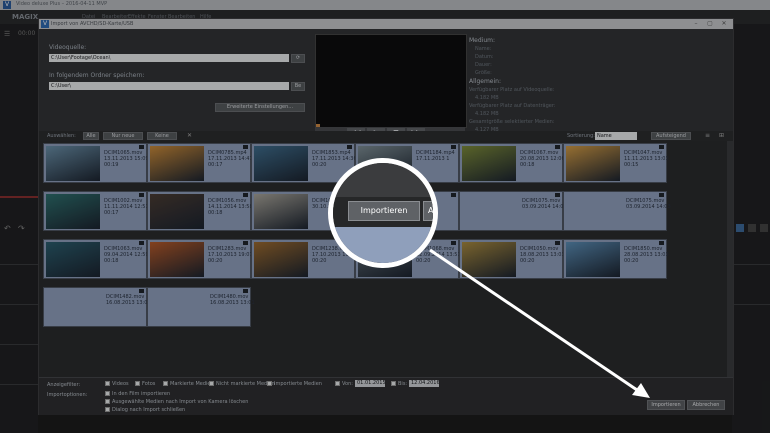  I want to click on arrow-head, so click(641, 390).